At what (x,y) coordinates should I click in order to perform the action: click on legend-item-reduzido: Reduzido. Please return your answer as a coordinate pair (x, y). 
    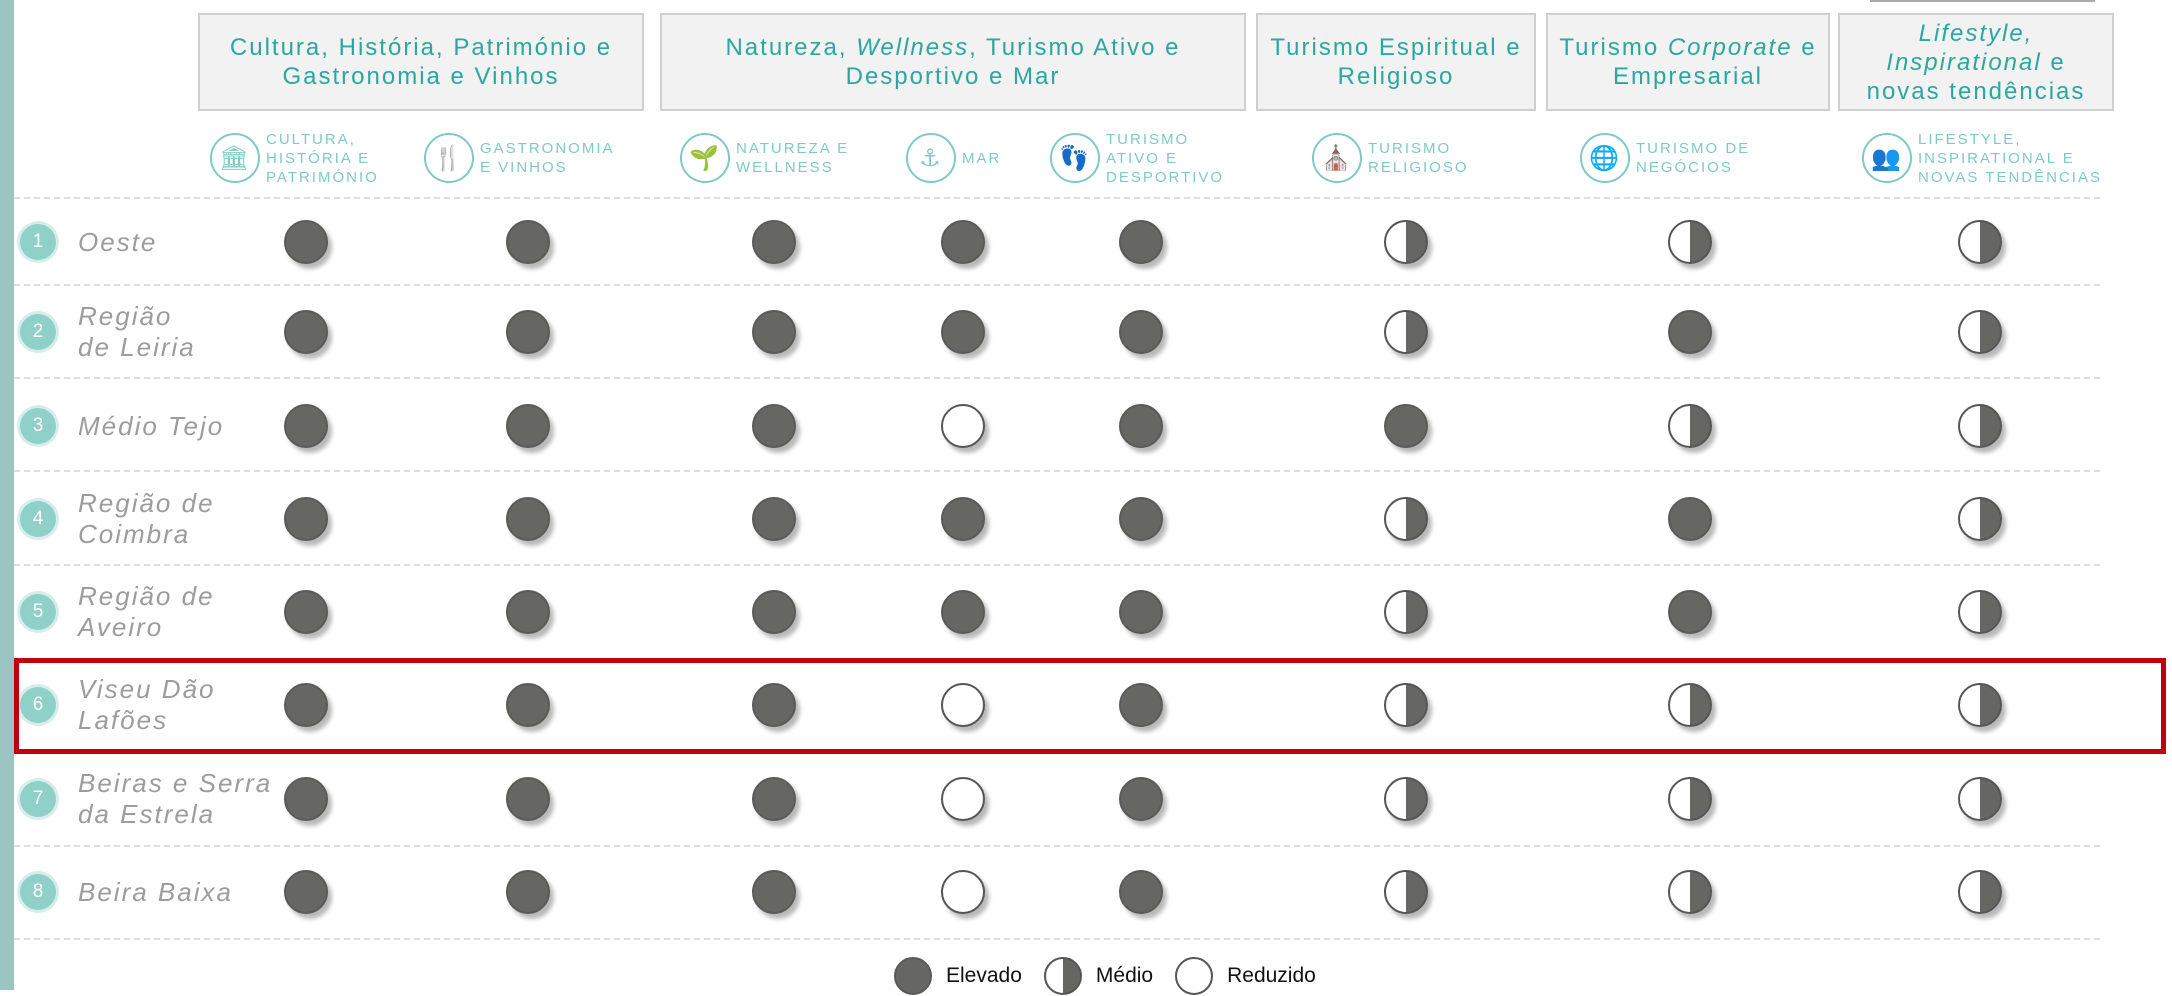
    Looking at the image, I should click on (1245, 976).